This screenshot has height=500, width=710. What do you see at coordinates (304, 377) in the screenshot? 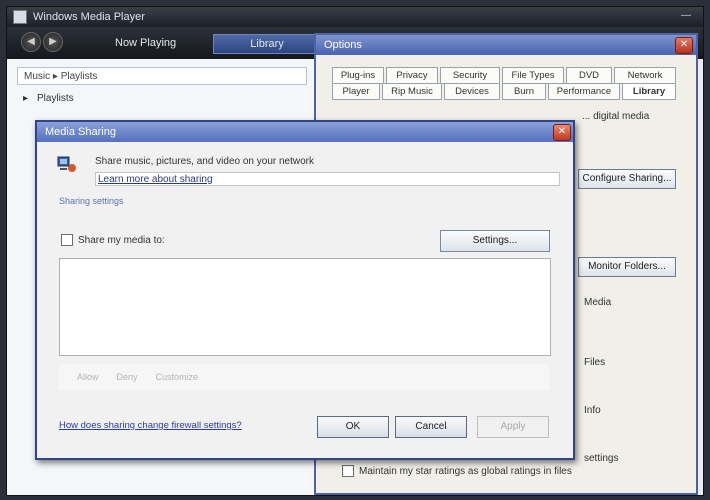
I see `device-actions-row: Allow Deny Customize` at bounding box center [304, 377].